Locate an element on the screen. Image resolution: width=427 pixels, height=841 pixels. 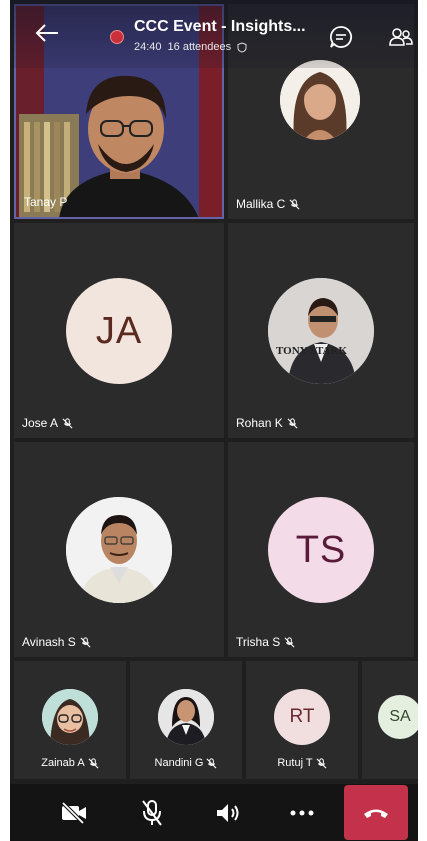
participant-initials-avatar: JA is located at coordinates (119, 331).